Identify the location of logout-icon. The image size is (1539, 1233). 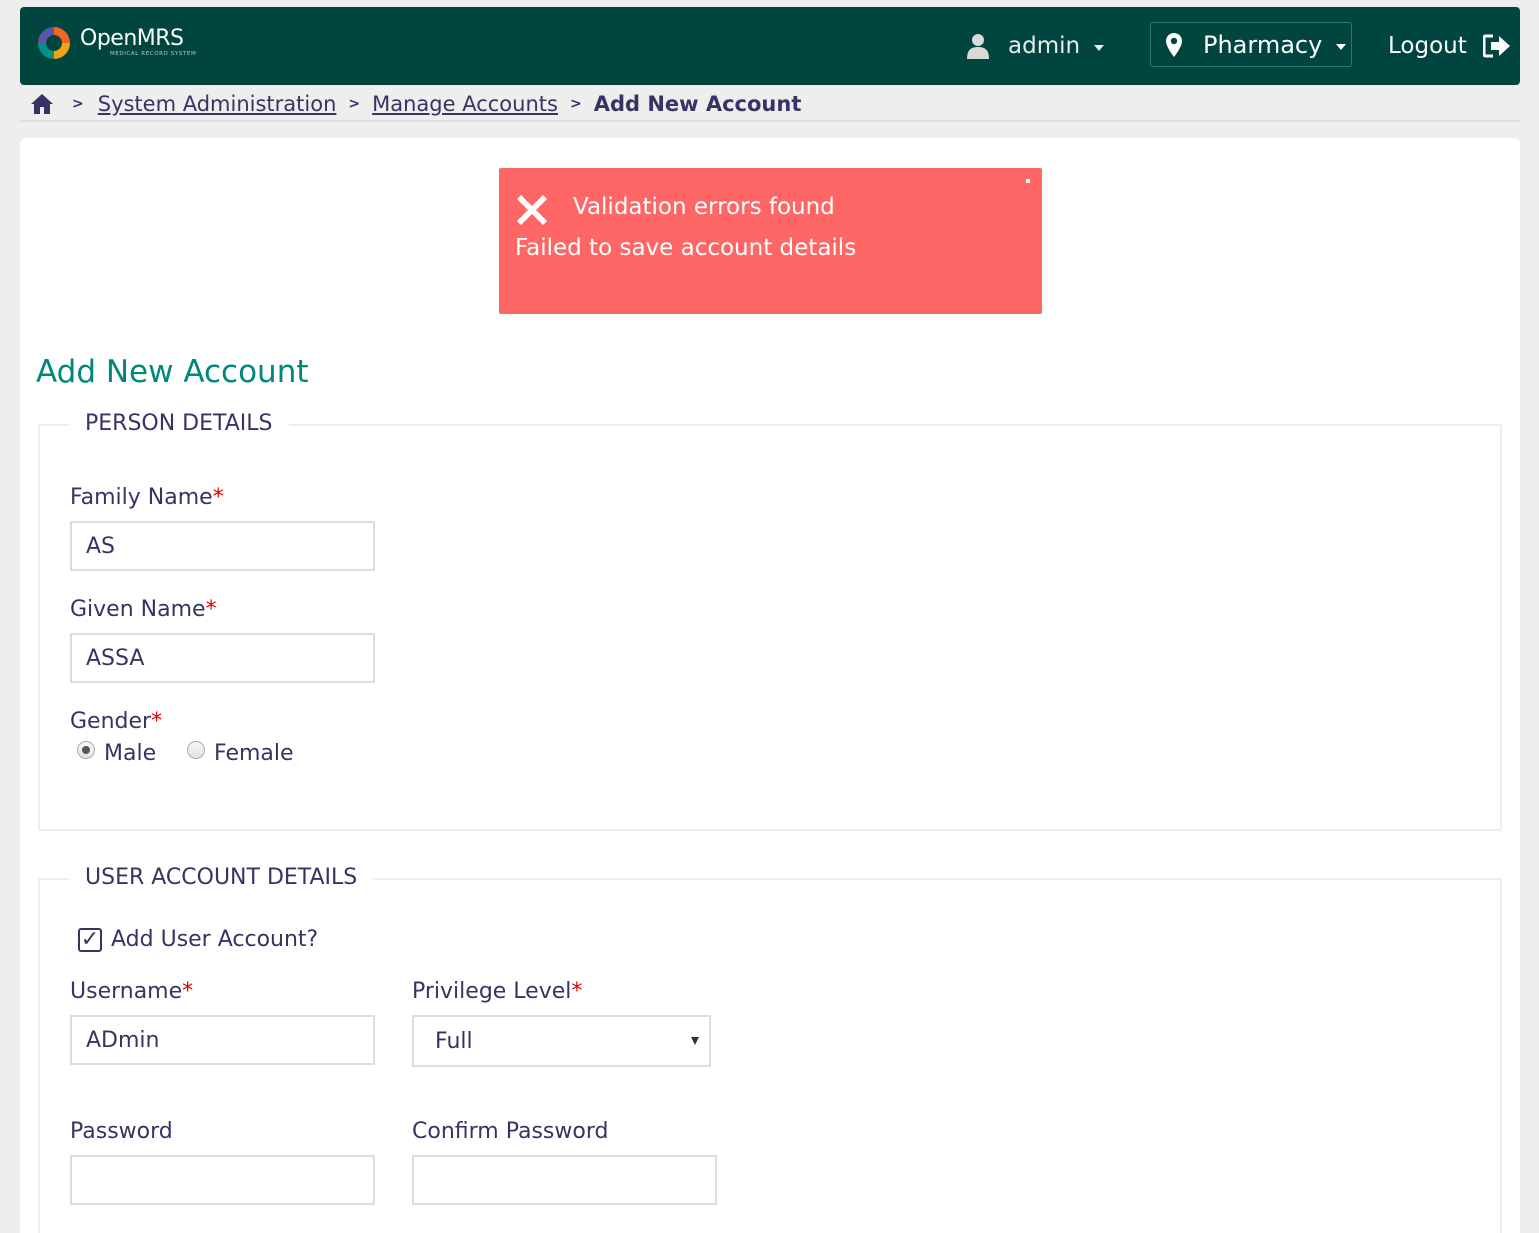
(1496, 46).